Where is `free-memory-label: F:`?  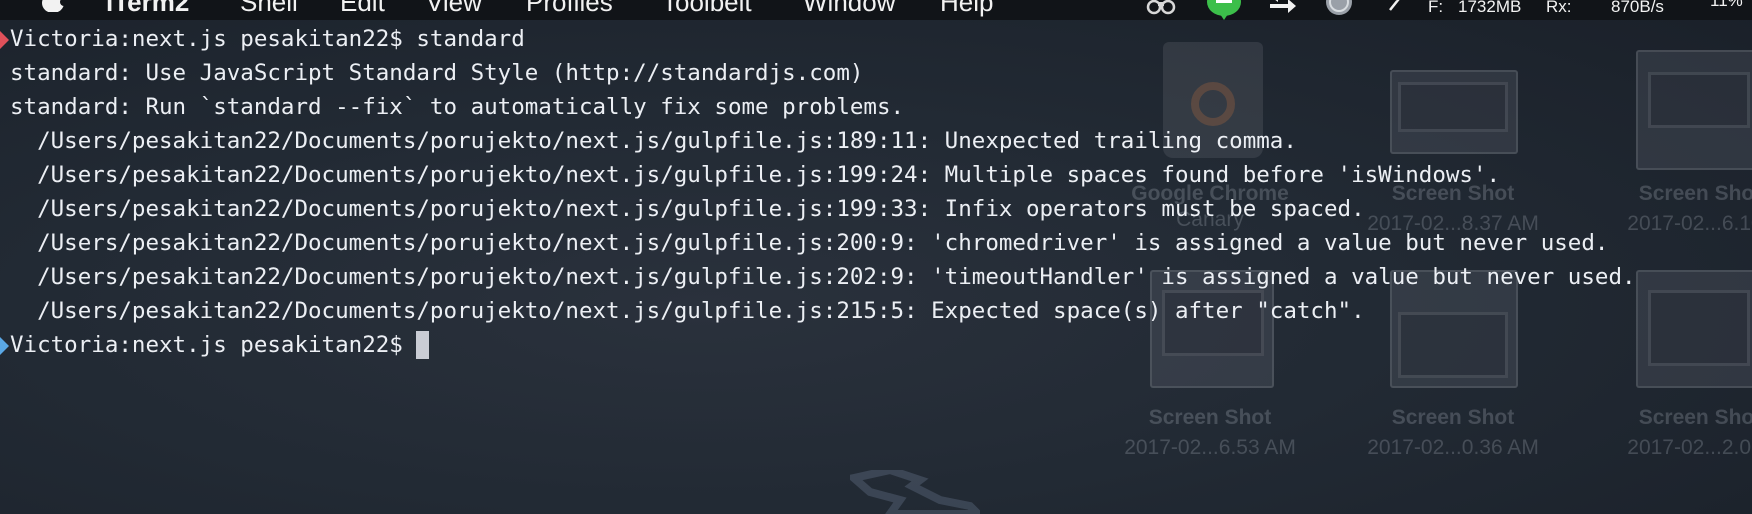 free-memory-label: F: is located at coordinates (1436, 8).